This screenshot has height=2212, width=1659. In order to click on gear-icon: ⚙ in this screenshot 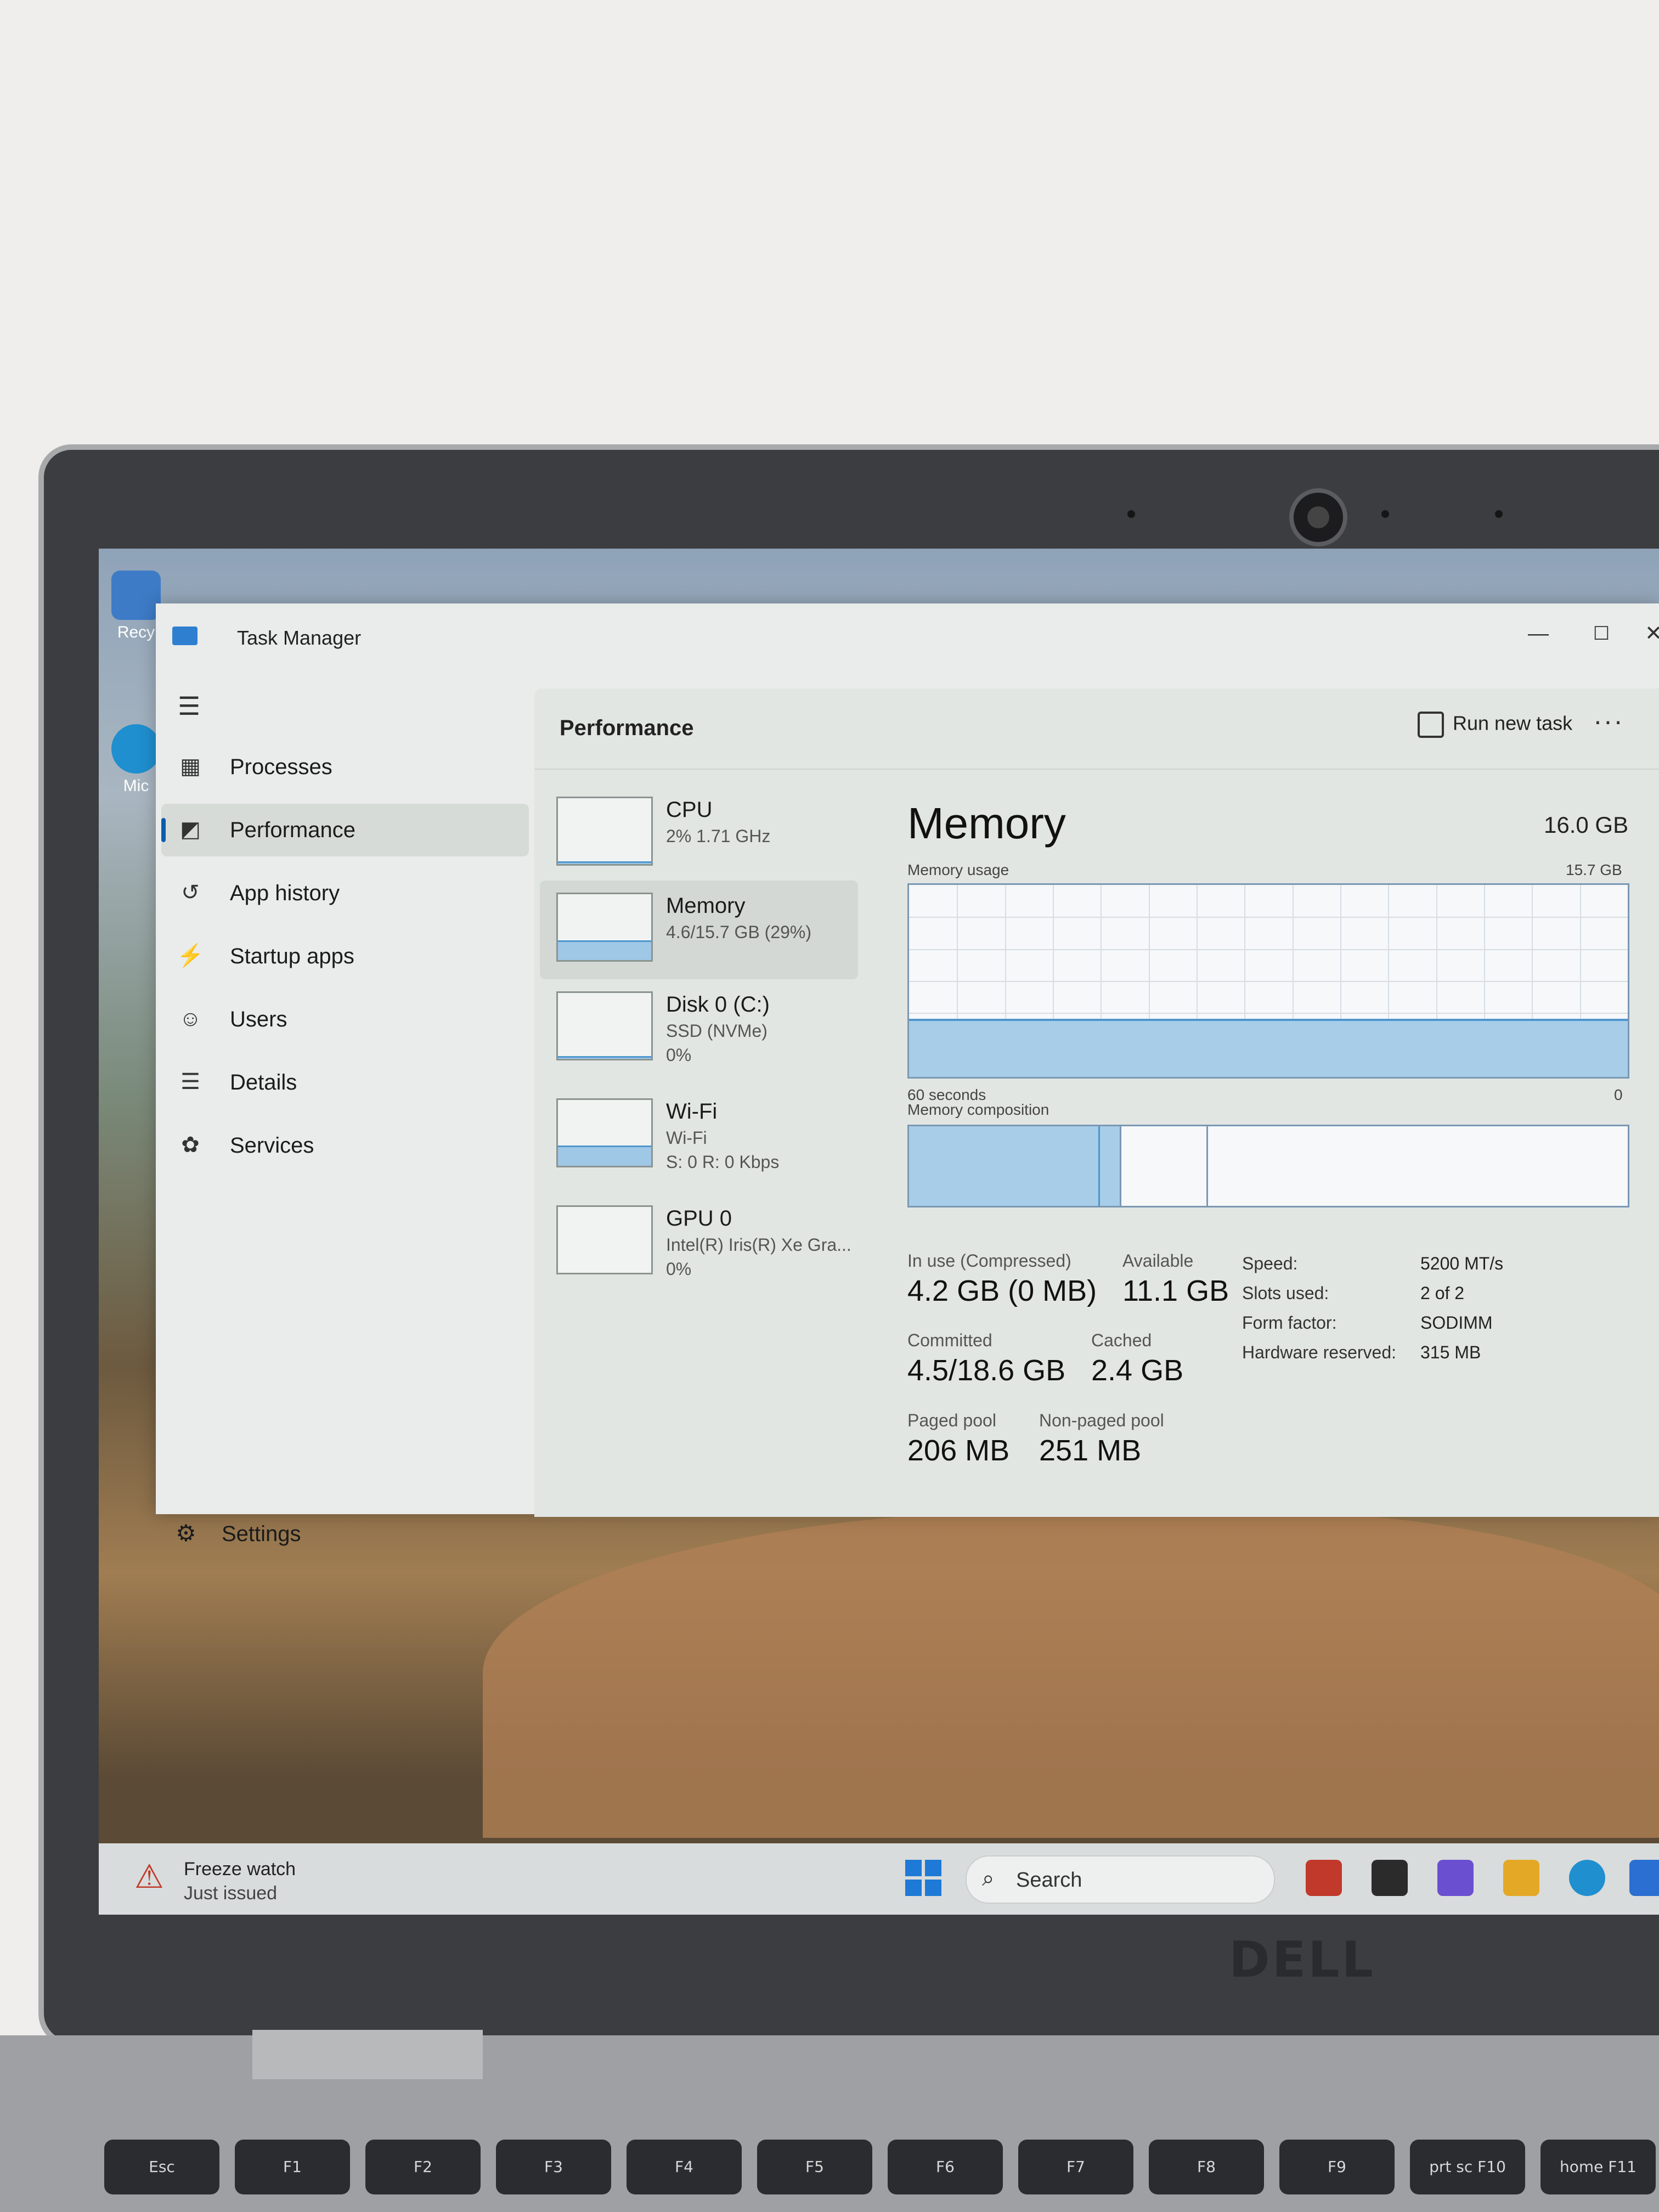, I will do `click(186, 1533)`.